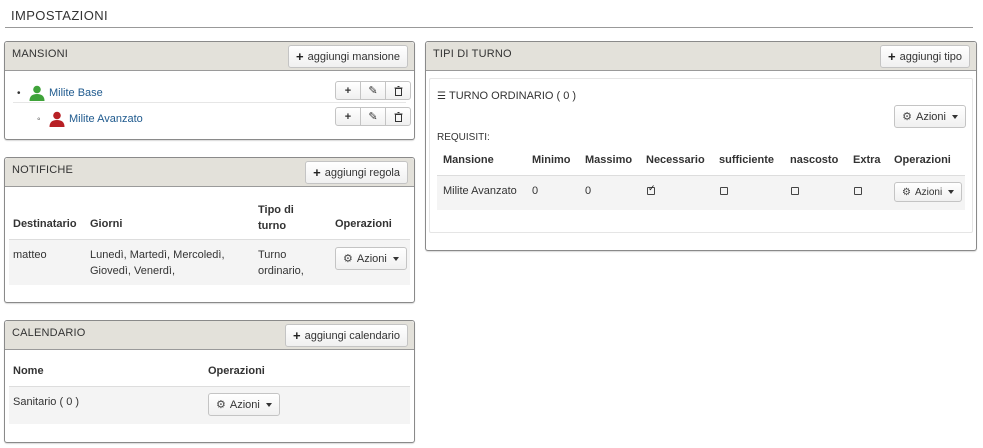 This screenshot has width=983, height=448. I want to click on add-calendario-button: + aggiungi calendario, so click(346, 335).